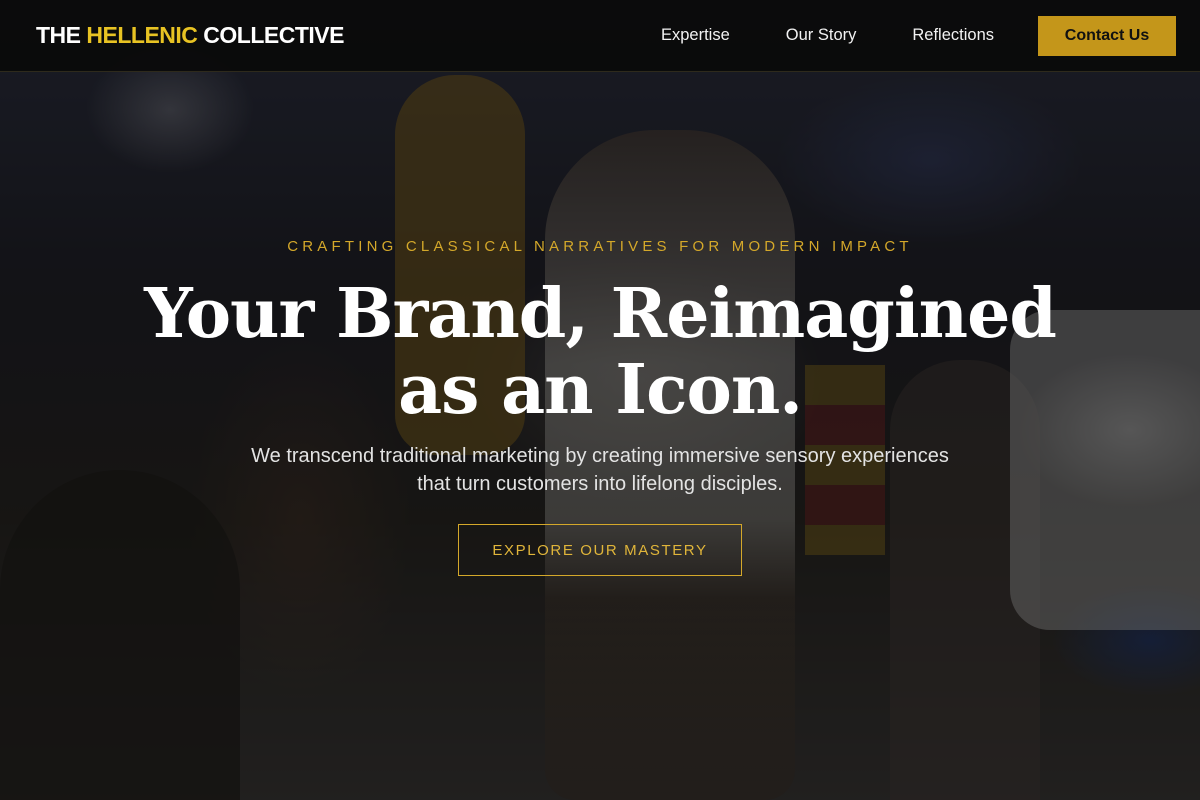  I want to click on site-logo: THE HELLENIC COLLECTIVE, so click(190, 35).